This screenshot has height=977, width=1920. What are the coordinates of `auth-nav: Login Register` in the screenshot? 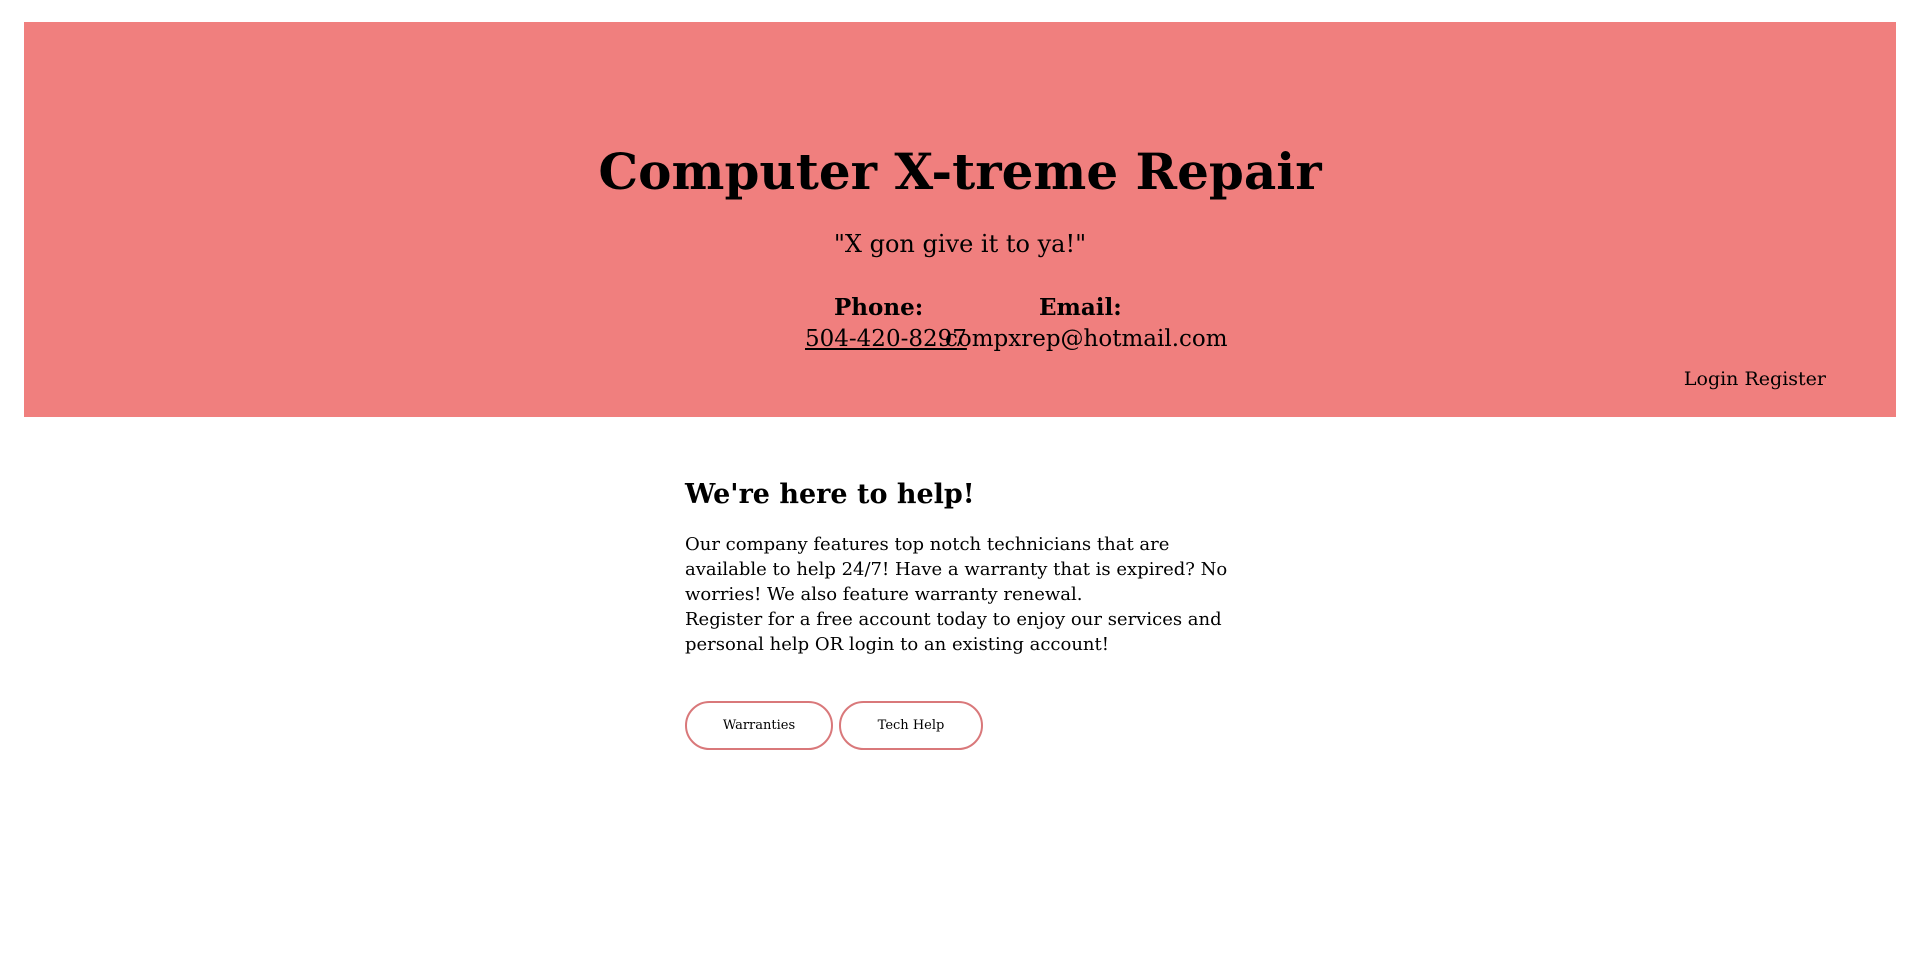 It's located at (1755, 379).